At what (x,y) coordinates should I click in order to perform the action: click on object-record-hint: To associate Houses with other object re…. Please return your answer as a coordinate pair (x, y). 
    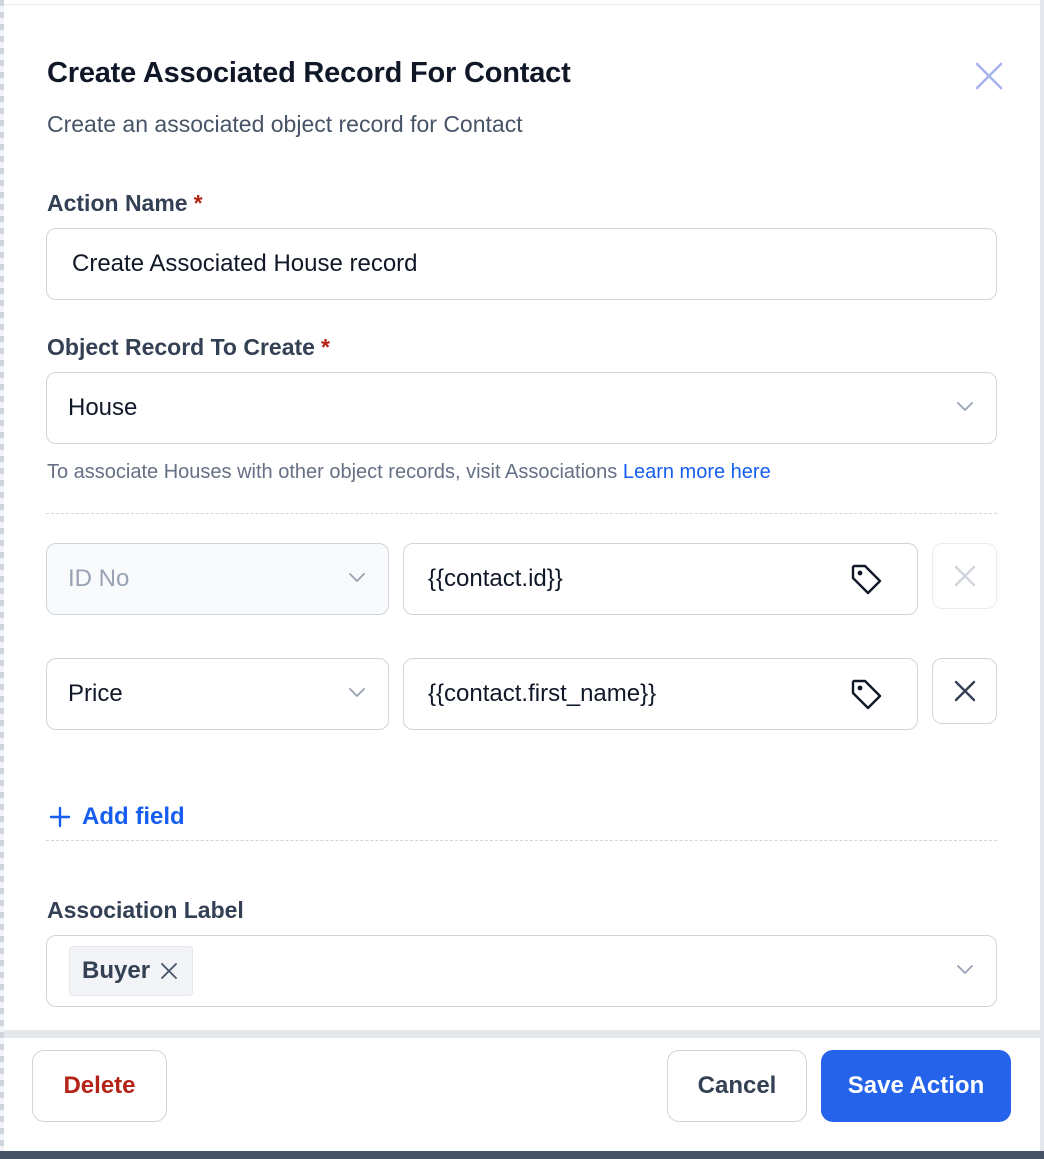
    Looking at the image, I should click on (409, 472).